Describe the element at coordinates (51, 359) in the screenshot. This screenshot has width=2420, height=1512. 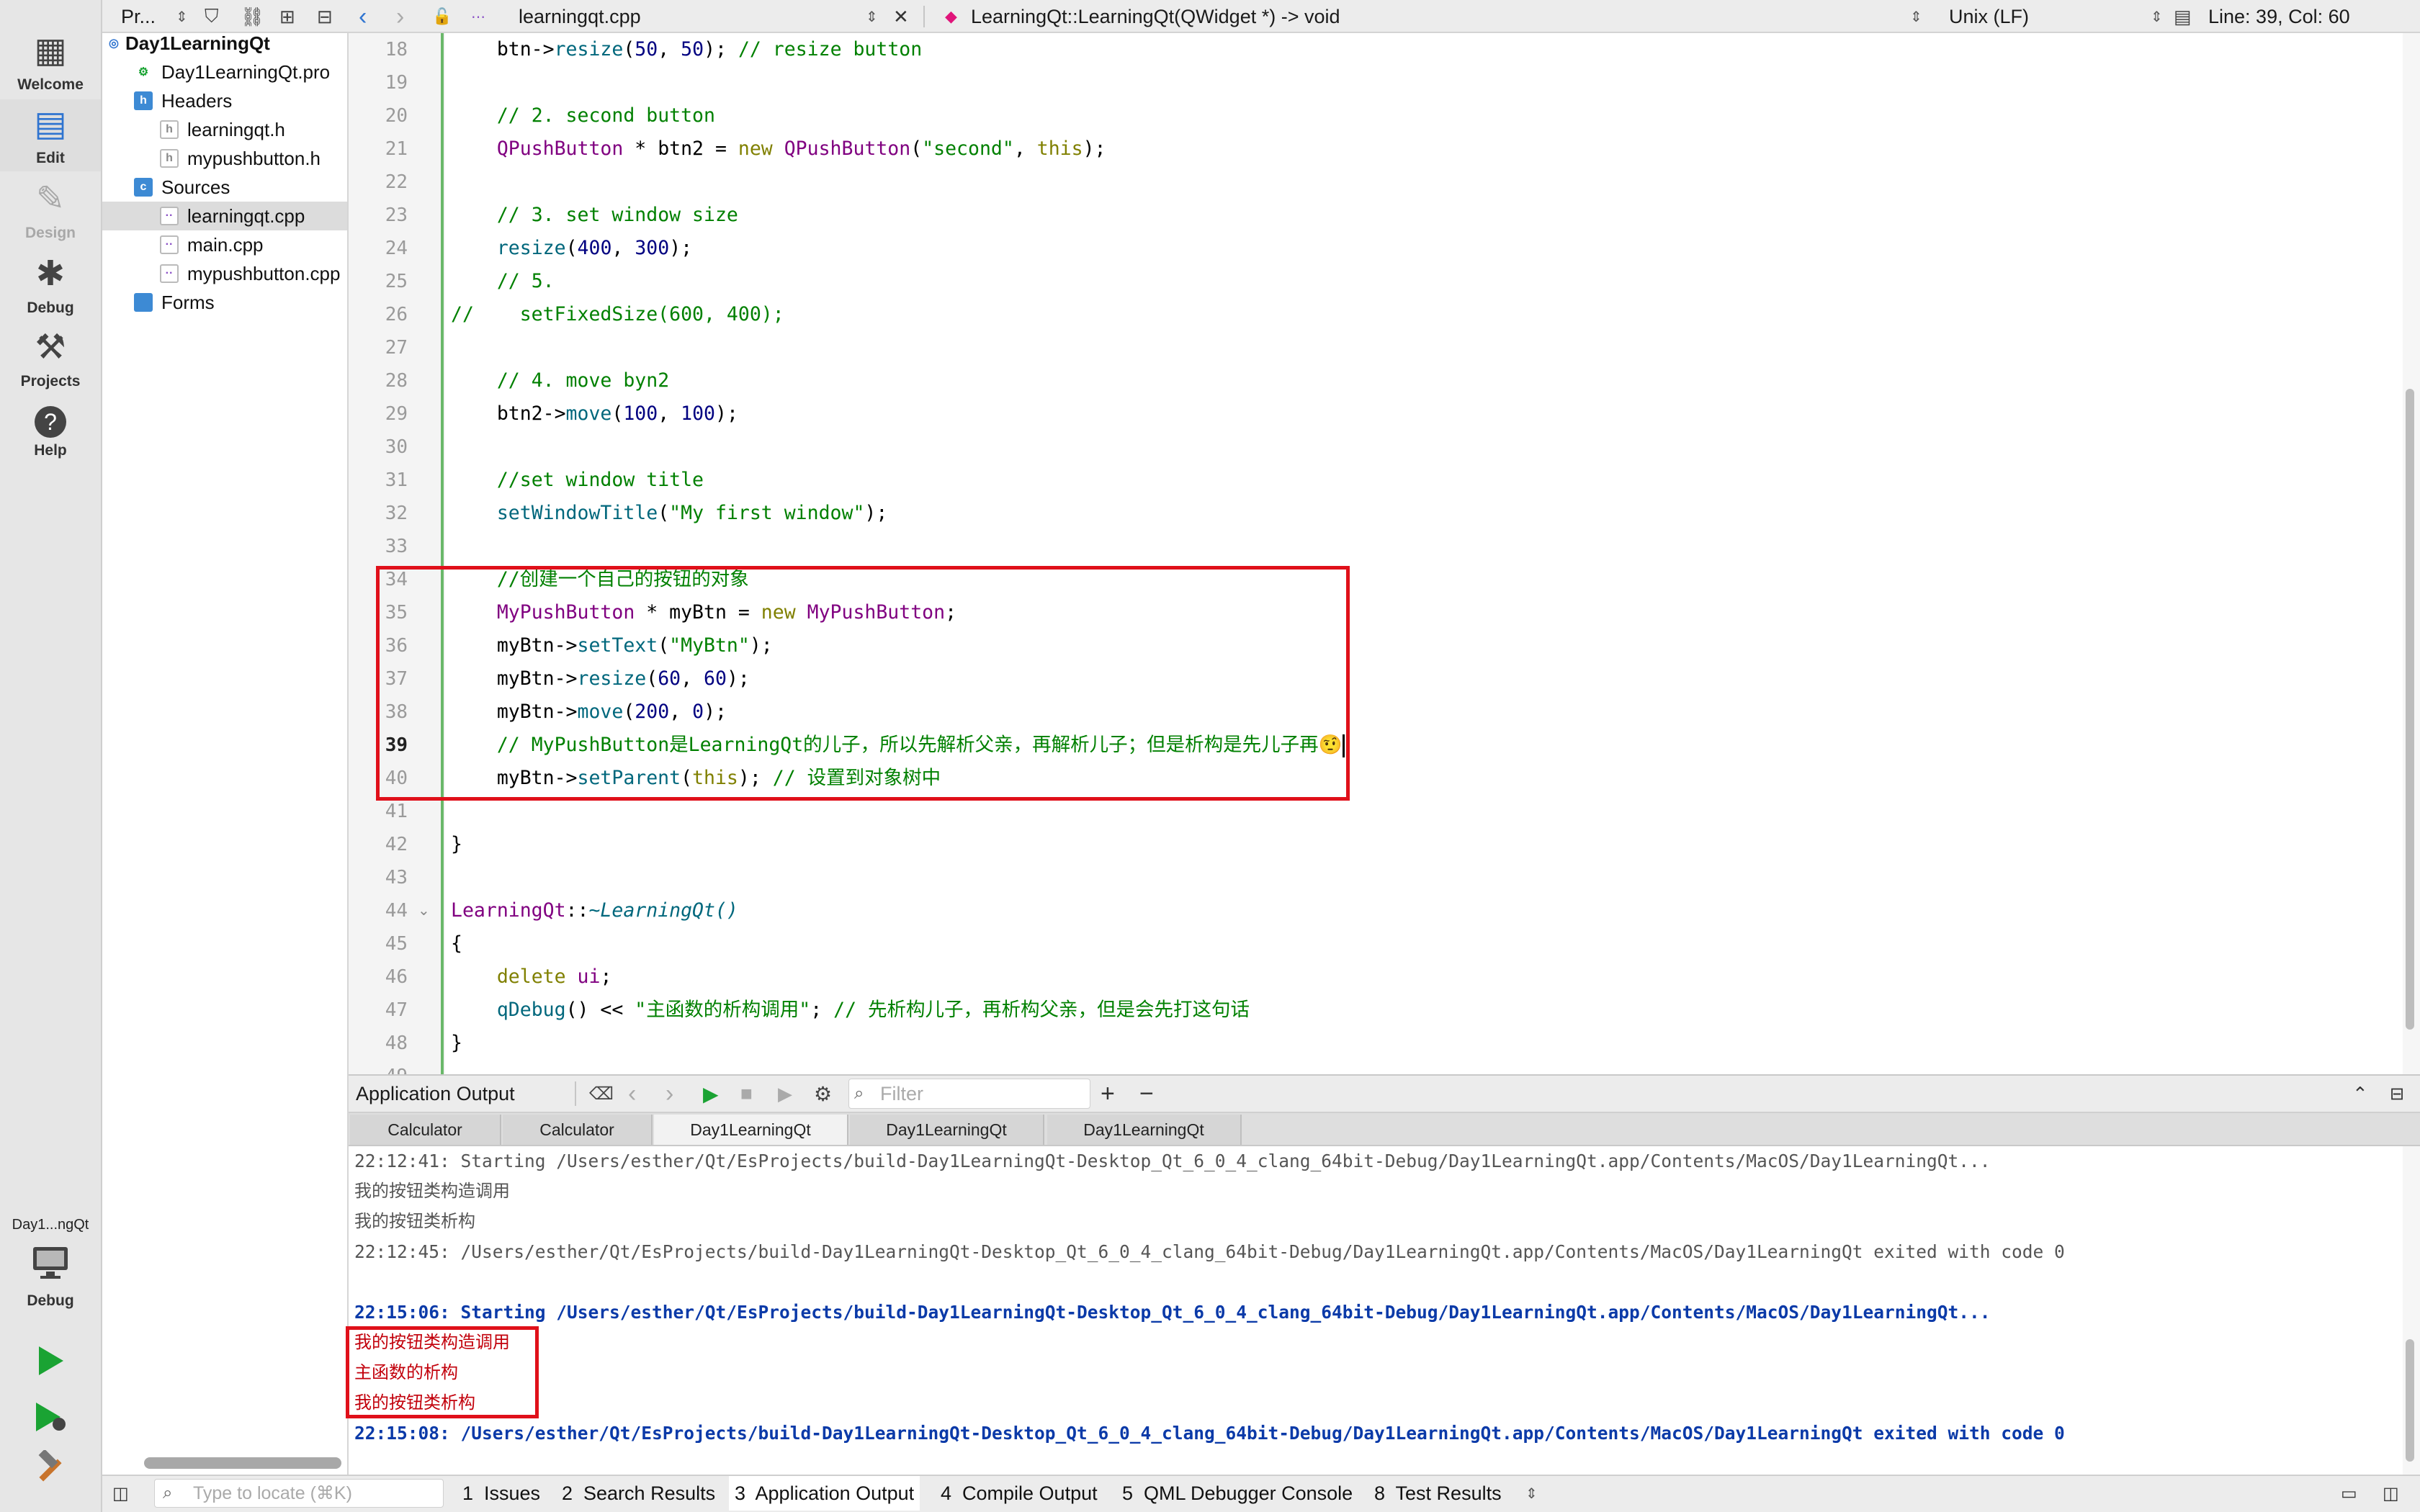
I see `mode-projects: ⚒ Projects` at that location.